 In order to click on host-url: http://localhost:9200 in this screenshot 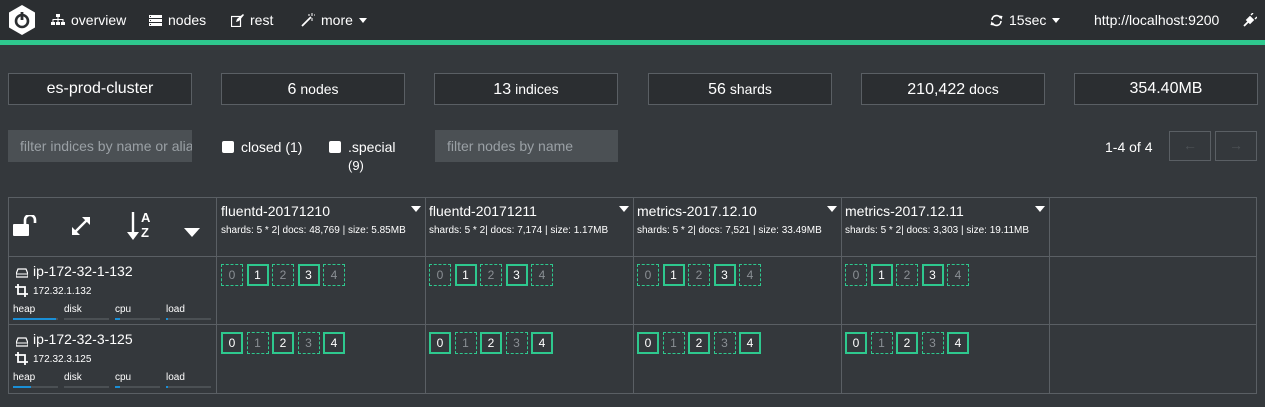, I will do `click(1156, 20)`.